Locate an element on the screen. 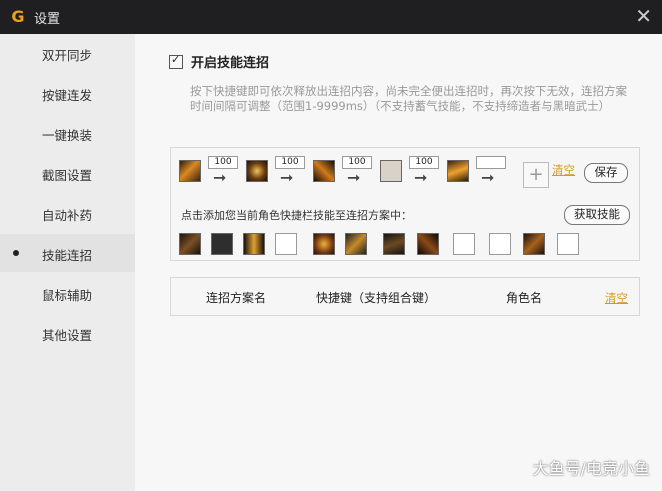 The width and height of the screenshot is (662, 491). window-title: 设置 is located at coordinates (47, 19).